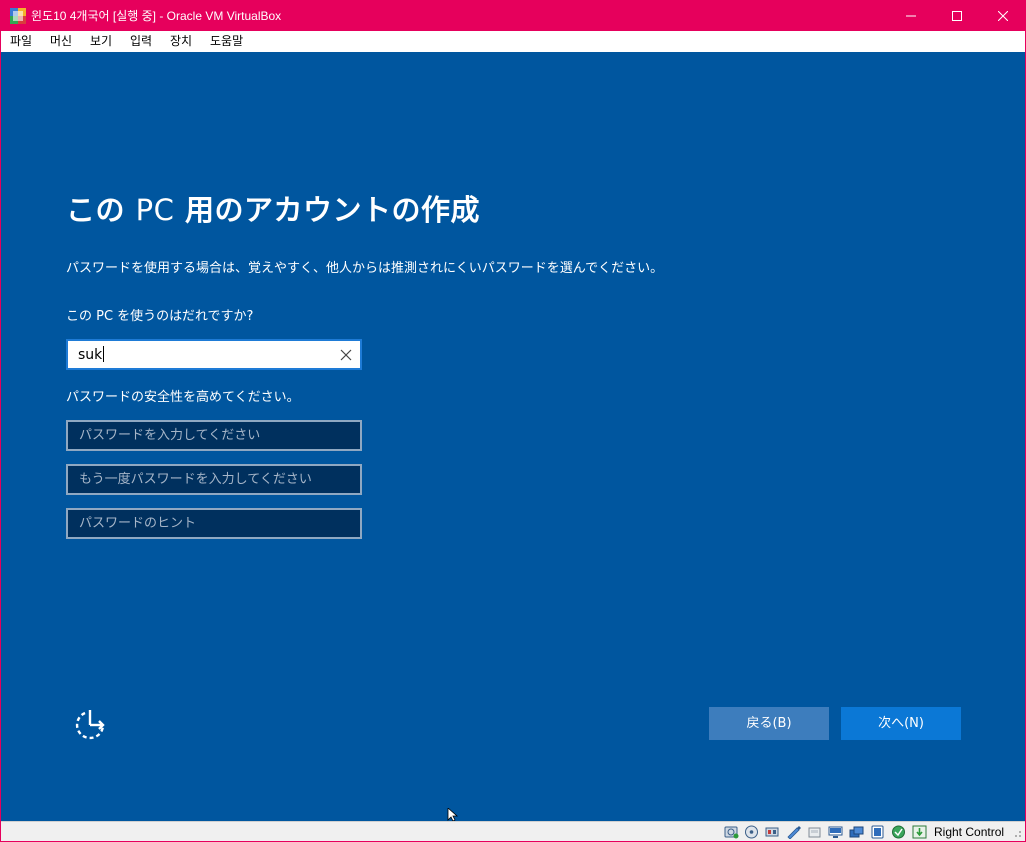  I want to click on close-icon, so click(1003, 16).